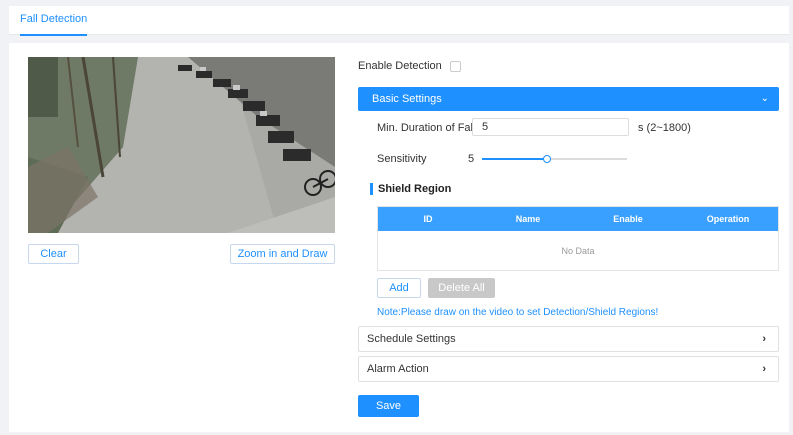 The image size is (793, 435). I want to click on sensitivity-value: 5, so click(471, 159).